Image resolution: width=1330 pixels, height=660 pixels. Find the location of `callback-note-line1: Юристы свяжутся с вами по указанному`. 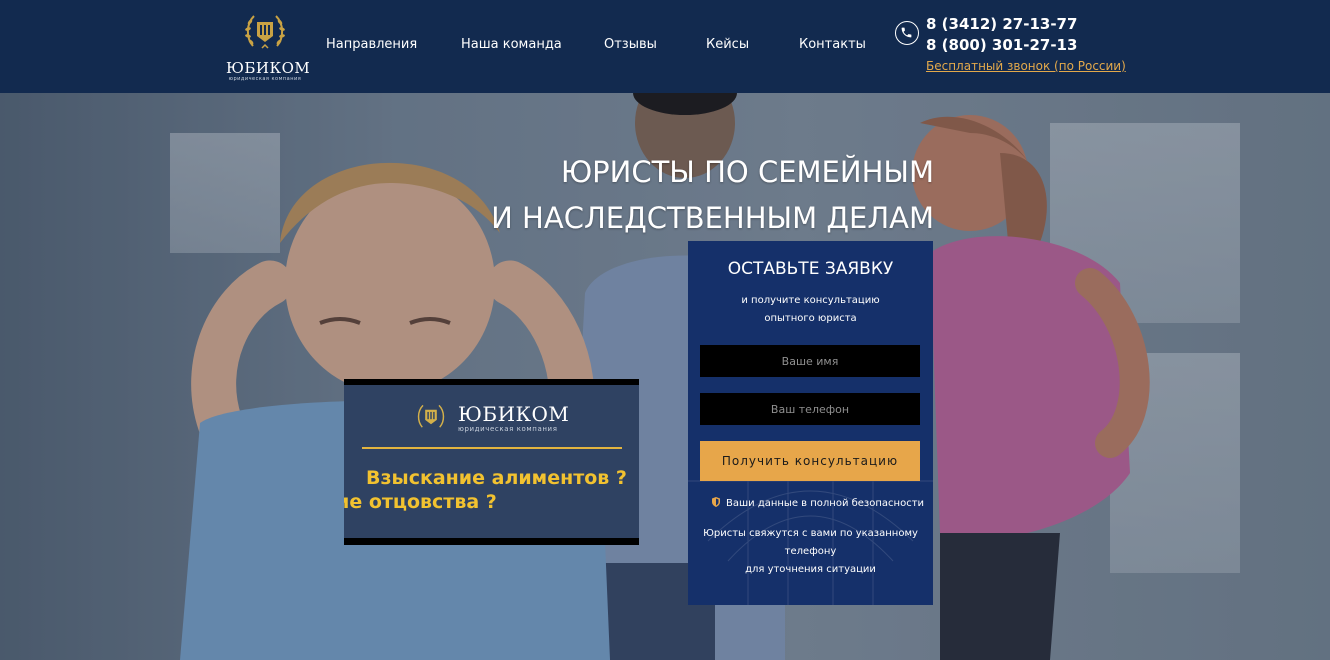

callback-note-line1: Юристы свяжутся с вами по указанному is located at coordinates (810, 533).